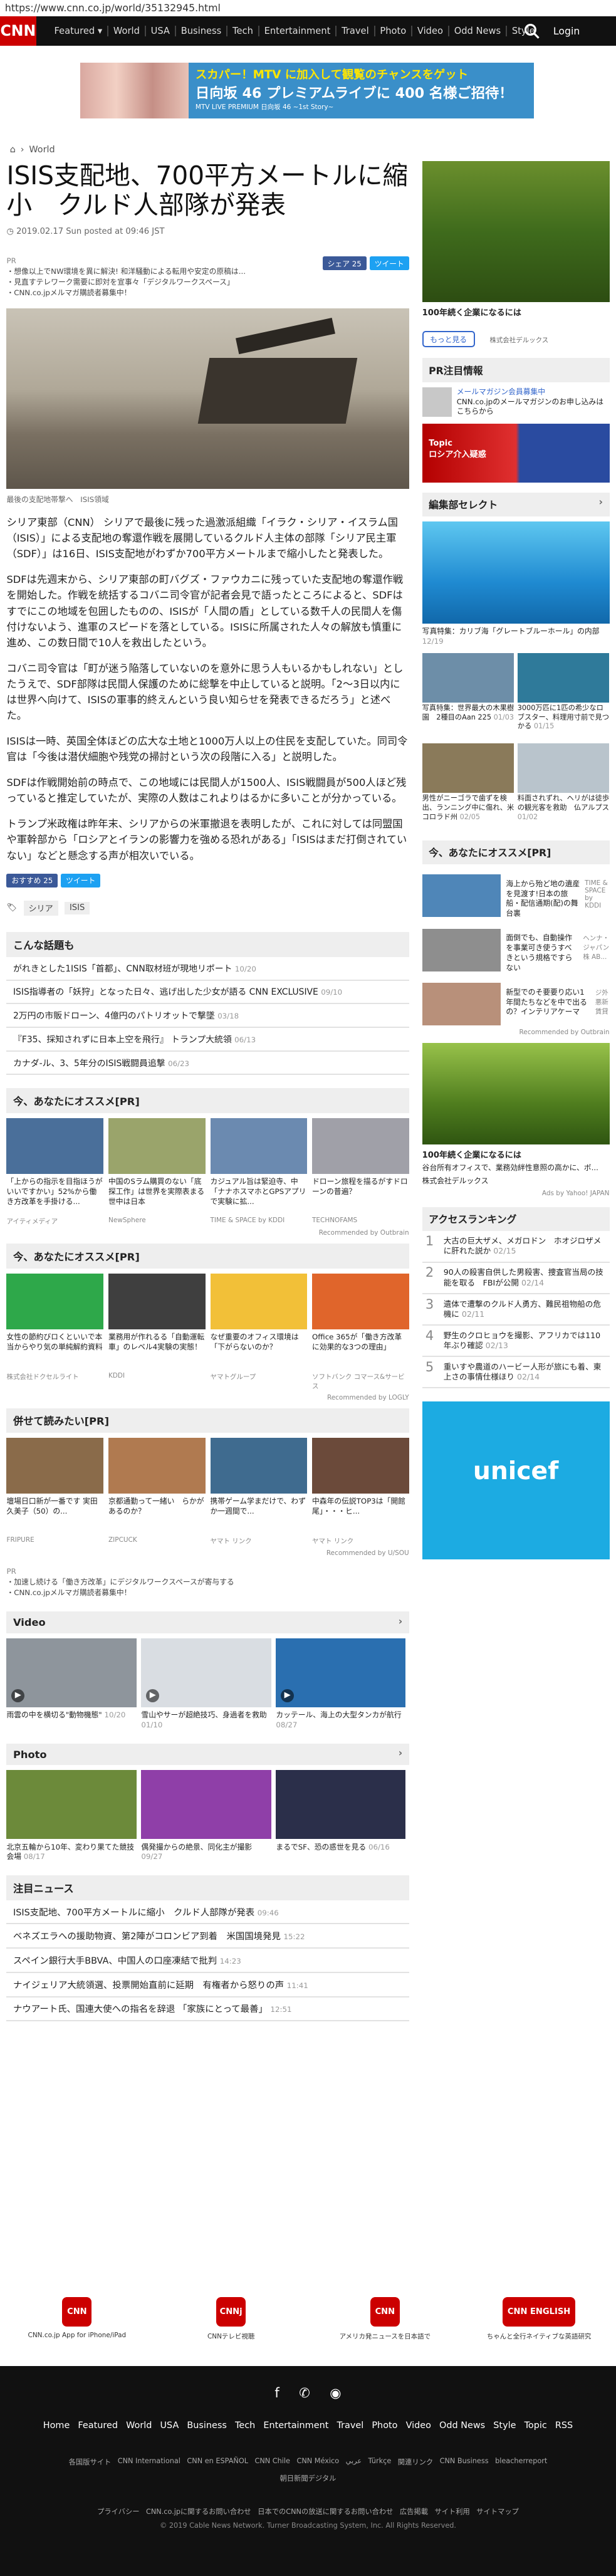 The image size is (616, 2576). I want to click on editor-item: 3000万匹に1匹の希少なロブスター、料理用寸前で見つかる 01/15, so click(563, 696).